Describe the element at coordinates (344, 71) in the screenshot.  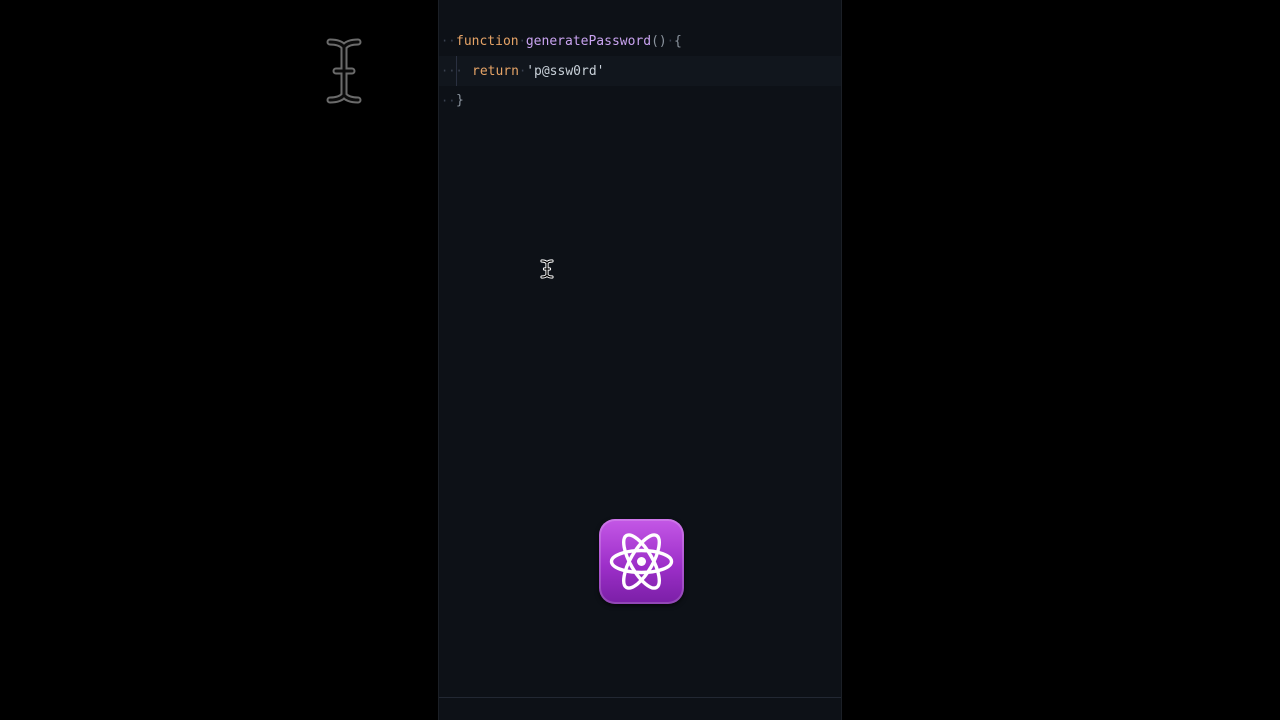
I see `text-cursor-icon` at that location.